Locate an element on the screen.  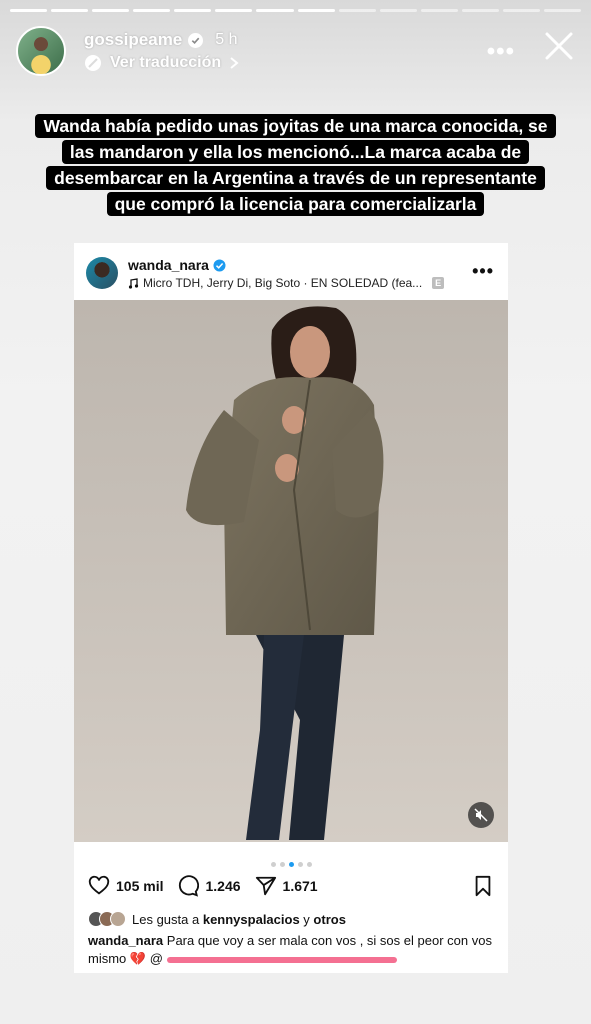
liked-by-prefix: Les gusta a is located at coordinates (166, 919).